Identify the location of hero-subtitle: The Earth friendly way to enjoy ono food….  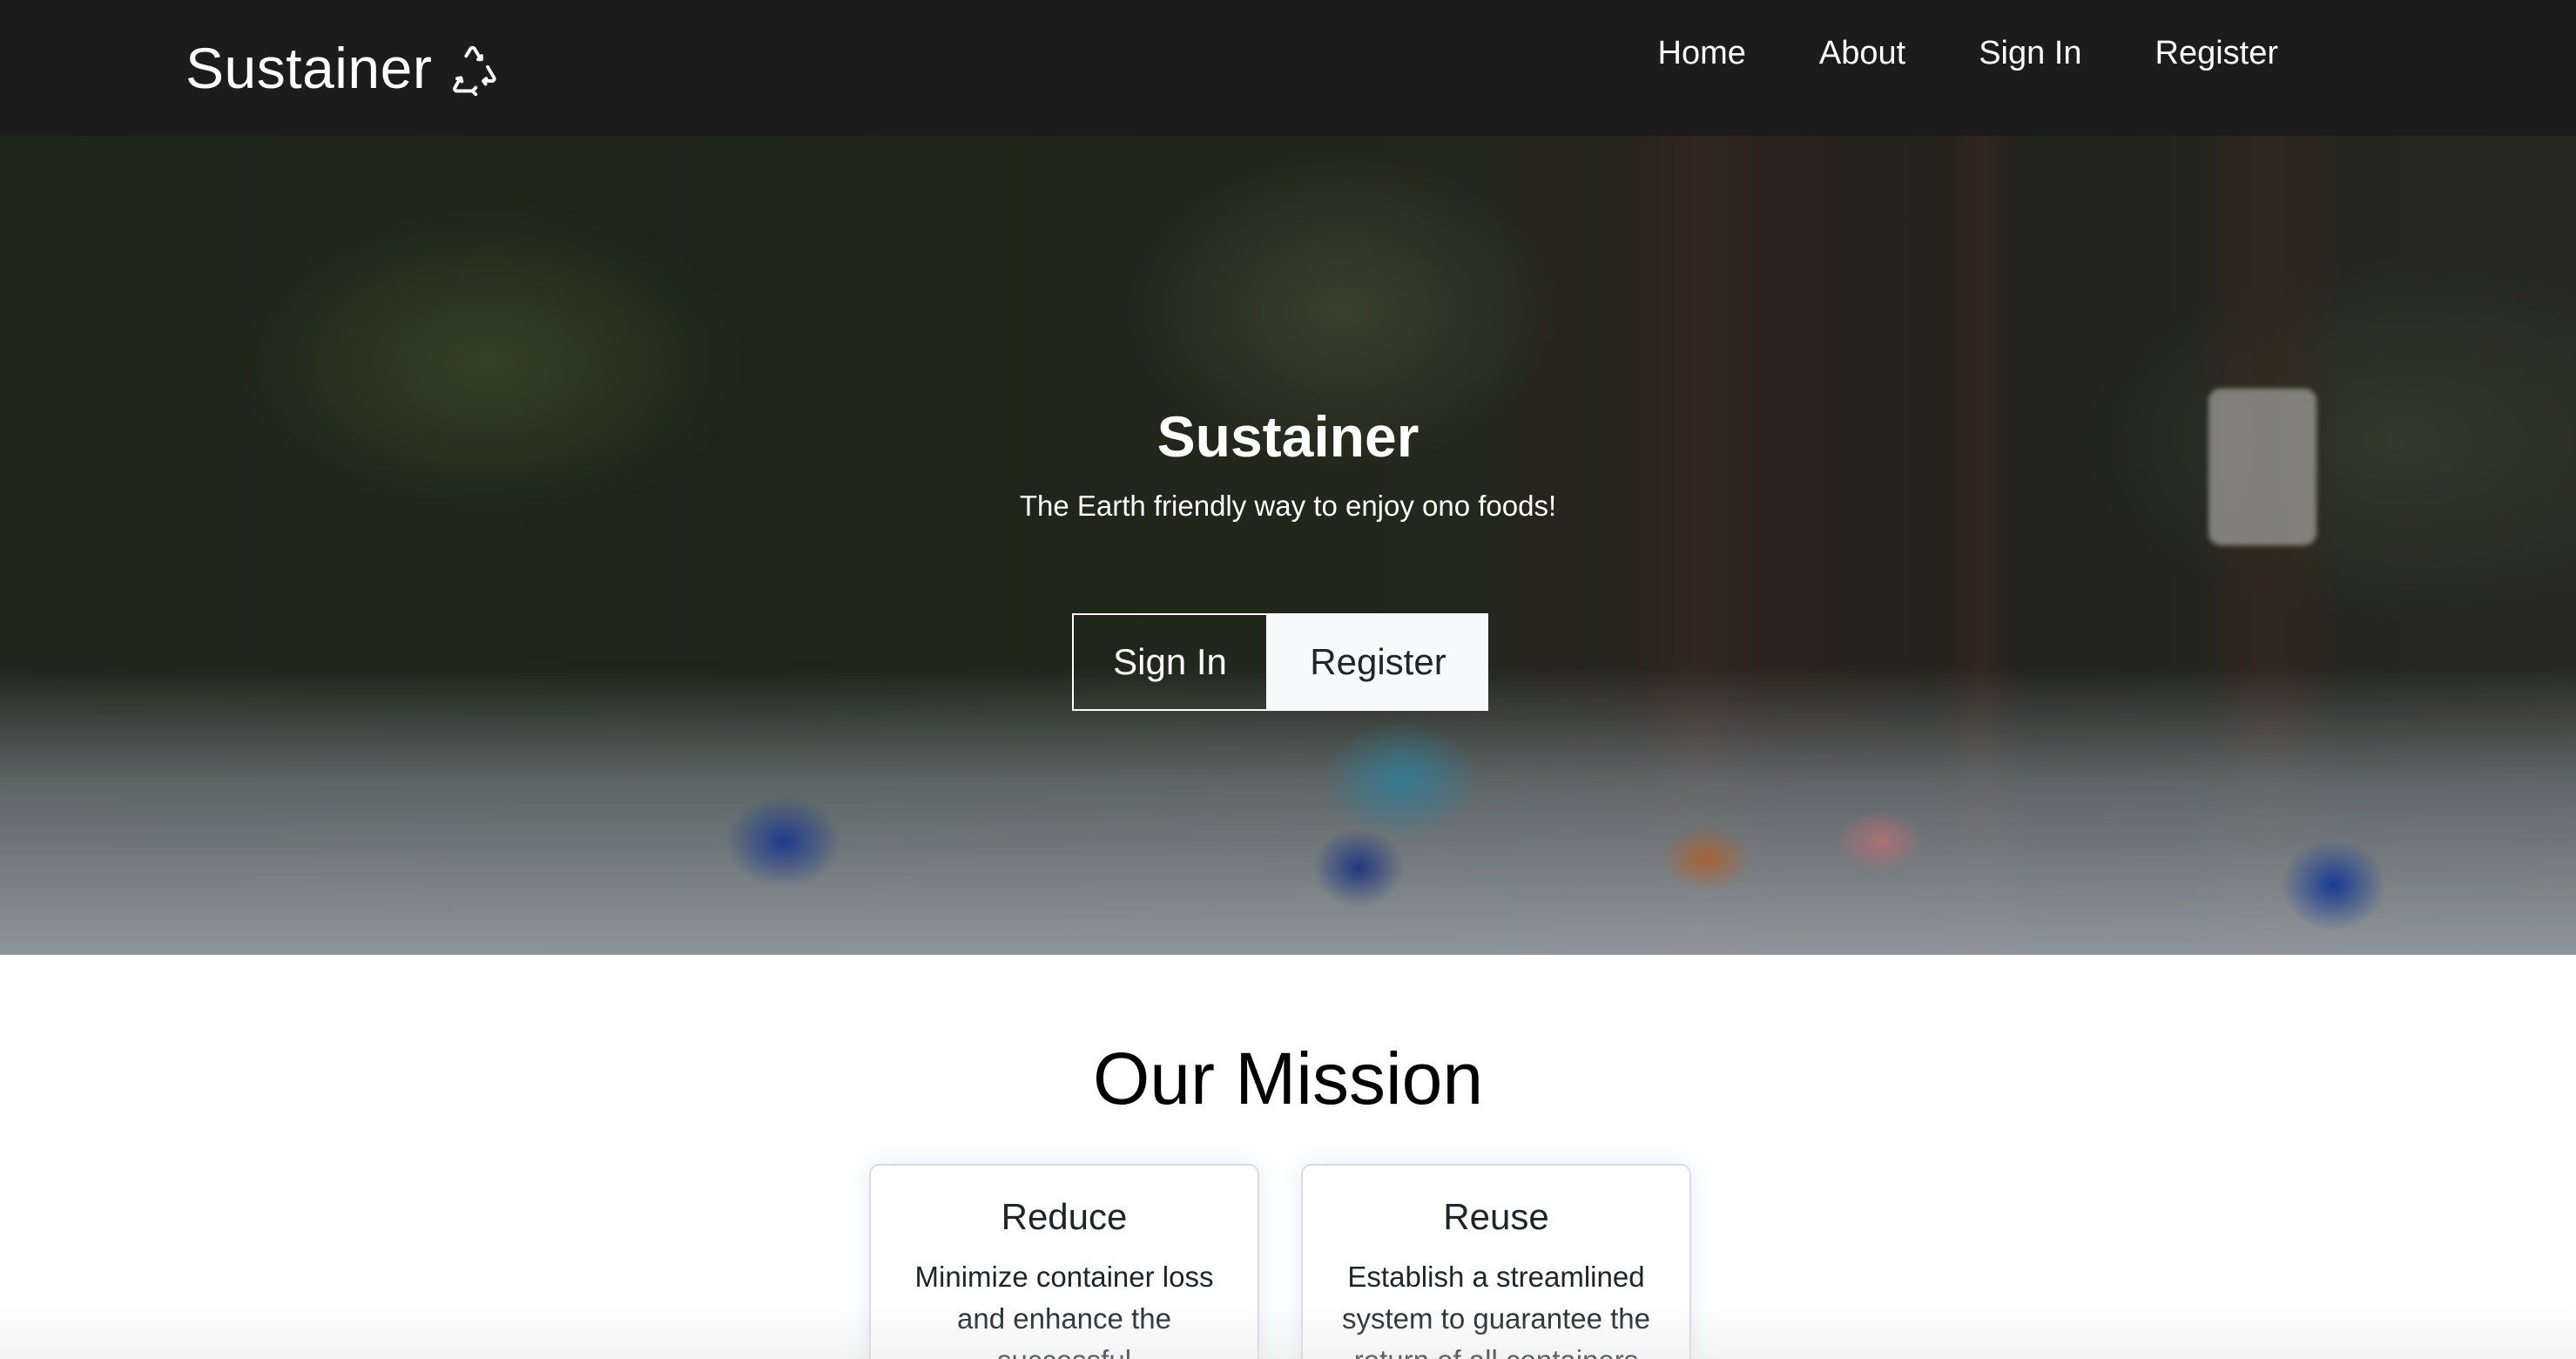
(1288, 506).